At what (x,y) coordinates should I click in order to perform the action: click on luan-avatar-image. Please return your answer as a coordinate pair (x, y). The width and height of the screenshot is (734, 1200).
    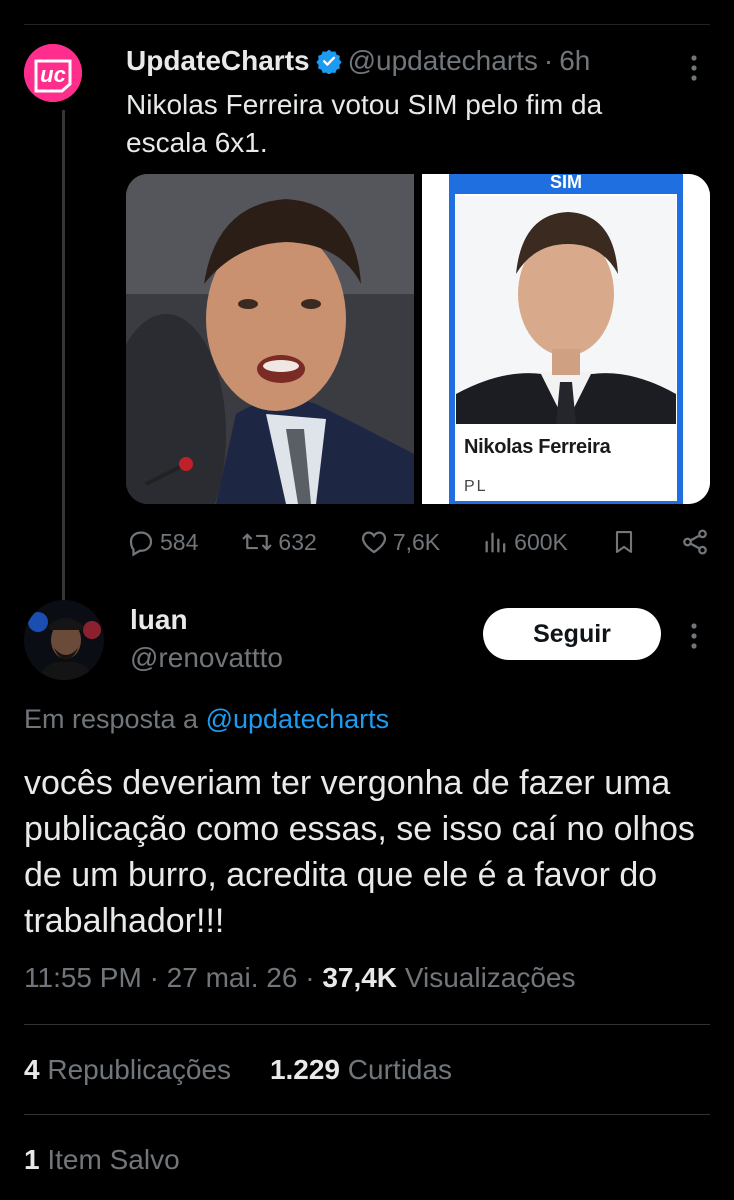
    Looking at the image, I should click on (64, 640).